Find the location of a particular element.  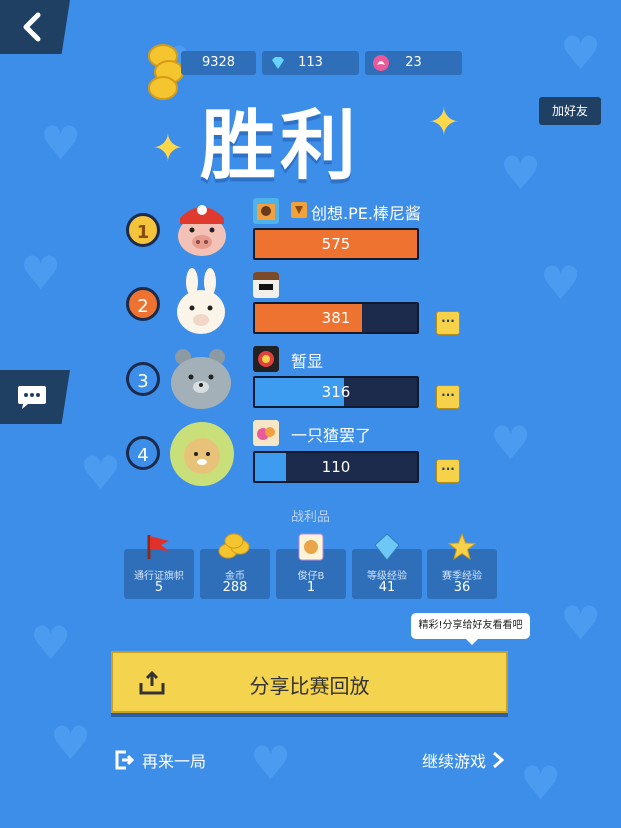

loot-item: 等级经验 41 is located at coordinates (387, 566).